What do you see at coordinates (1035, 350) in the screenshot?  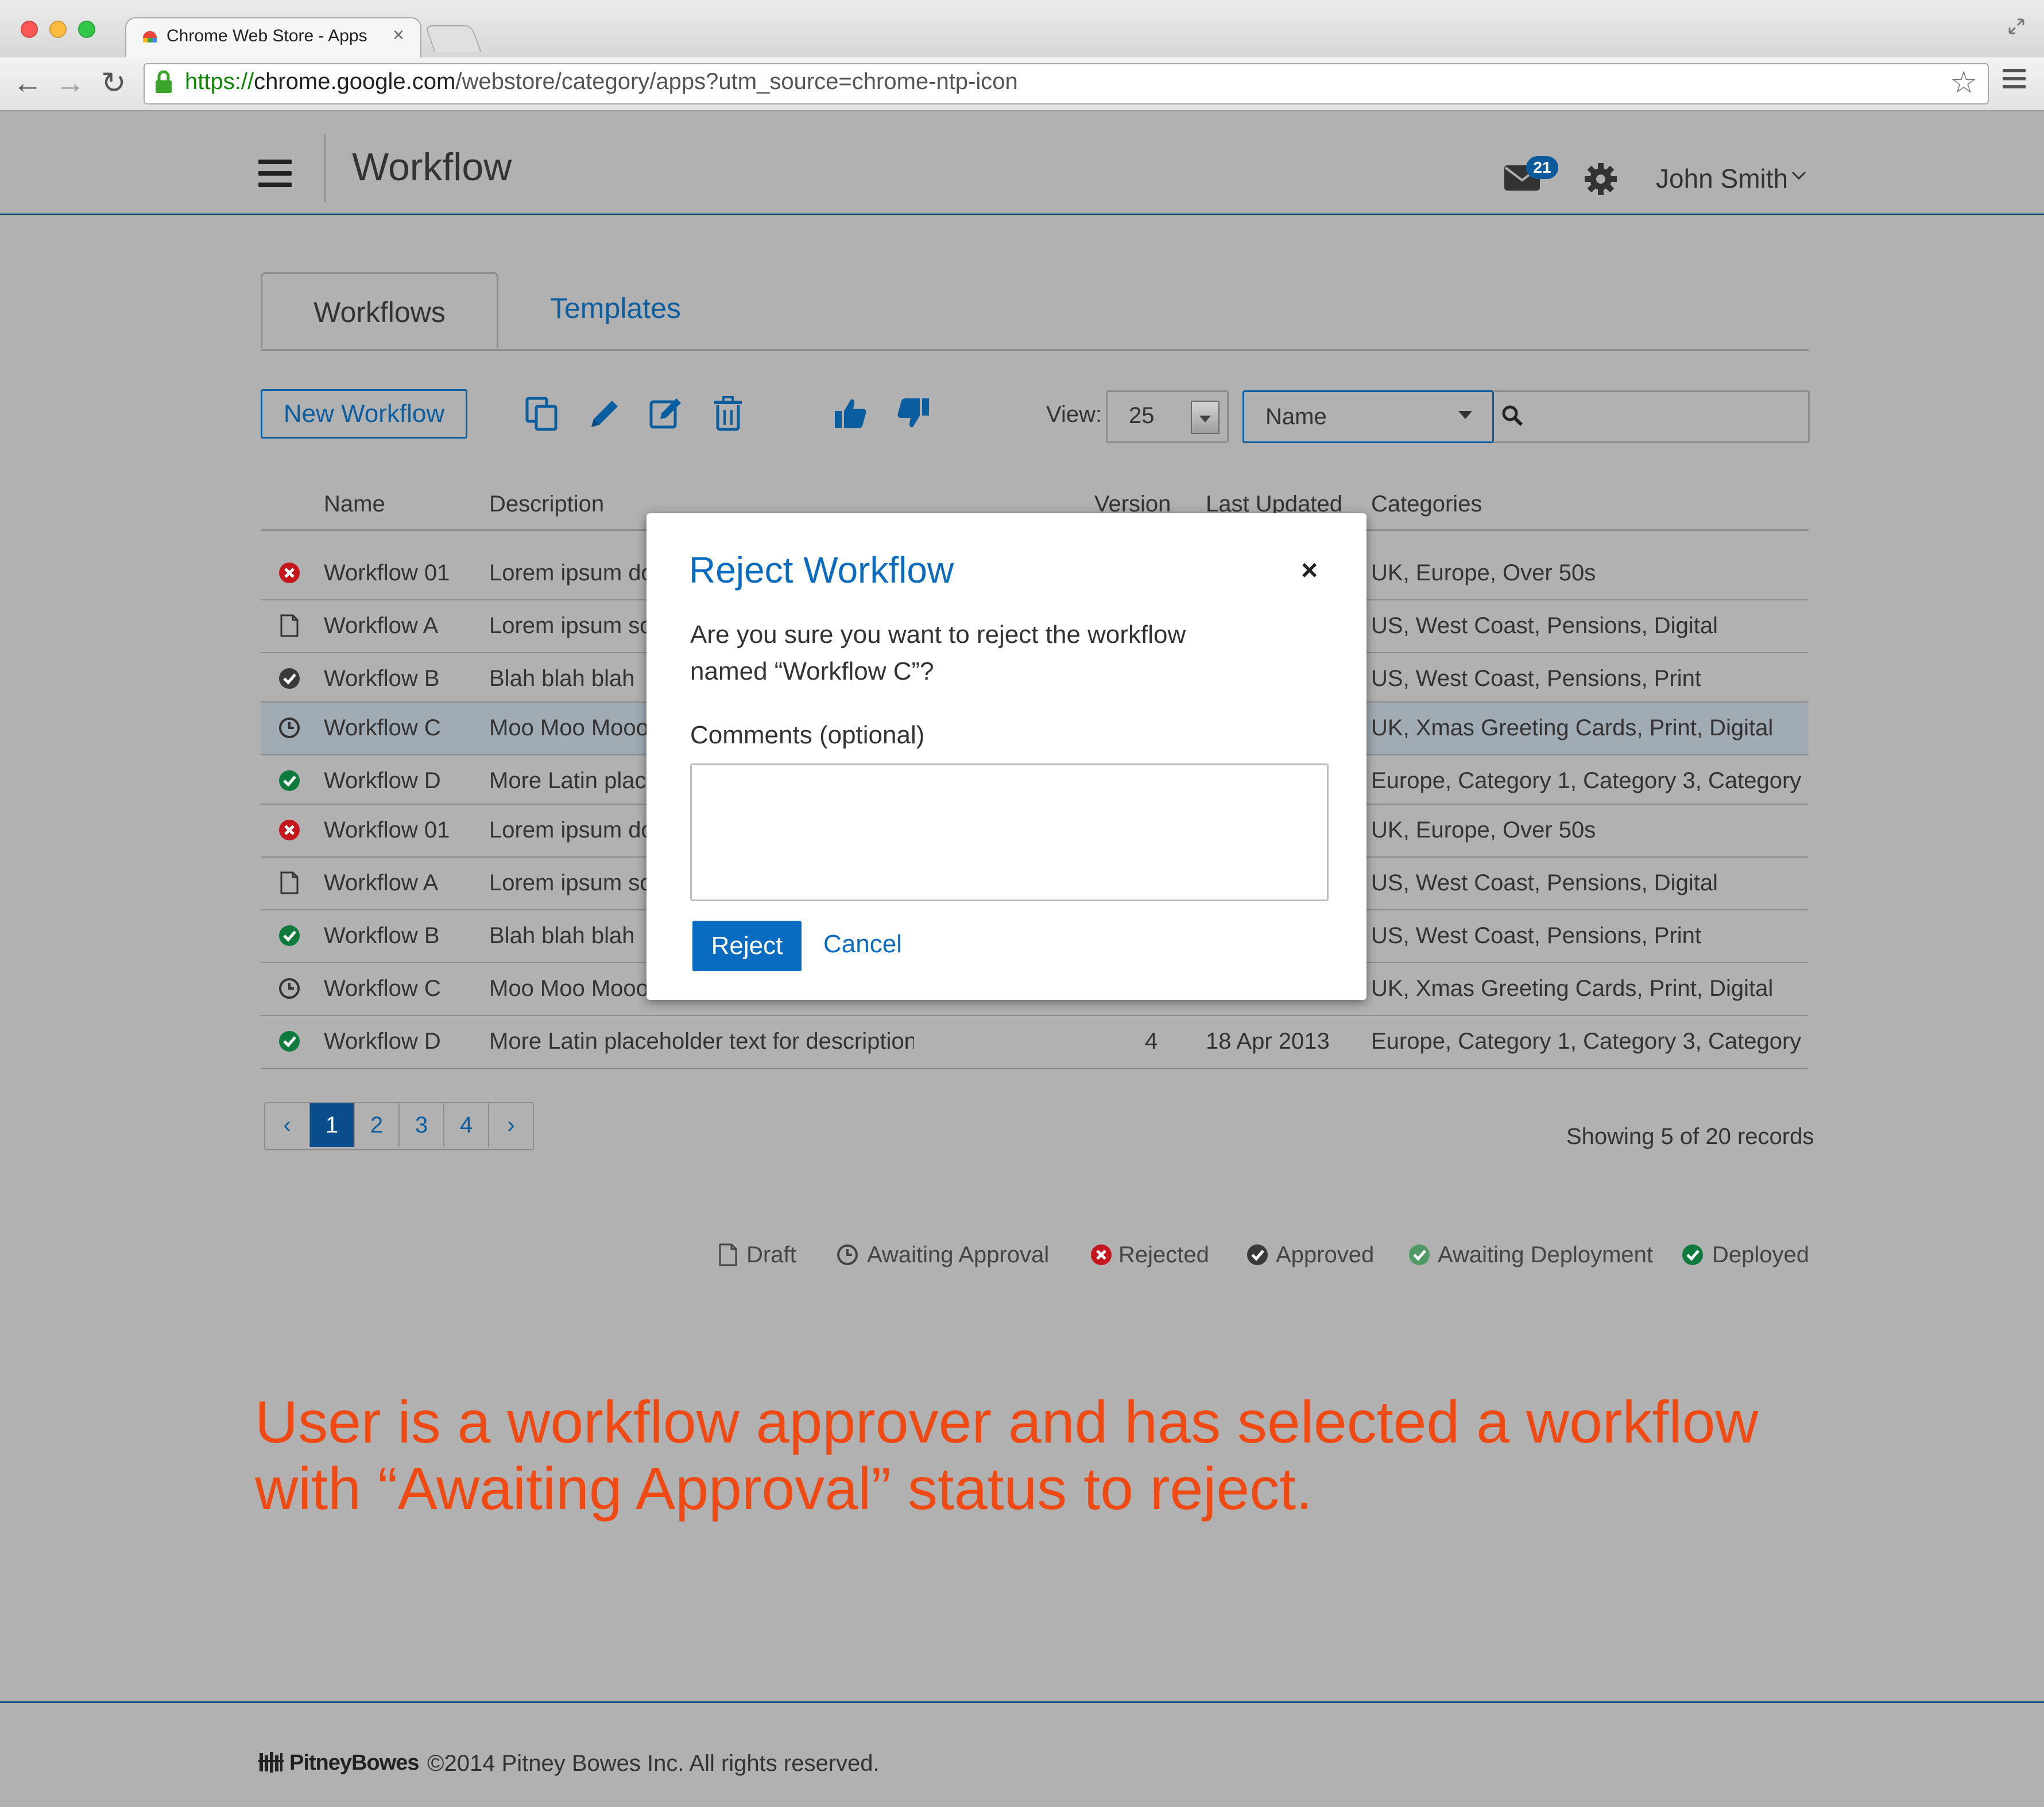 I see `tabs-rule` at bounding box center [1035, 350].